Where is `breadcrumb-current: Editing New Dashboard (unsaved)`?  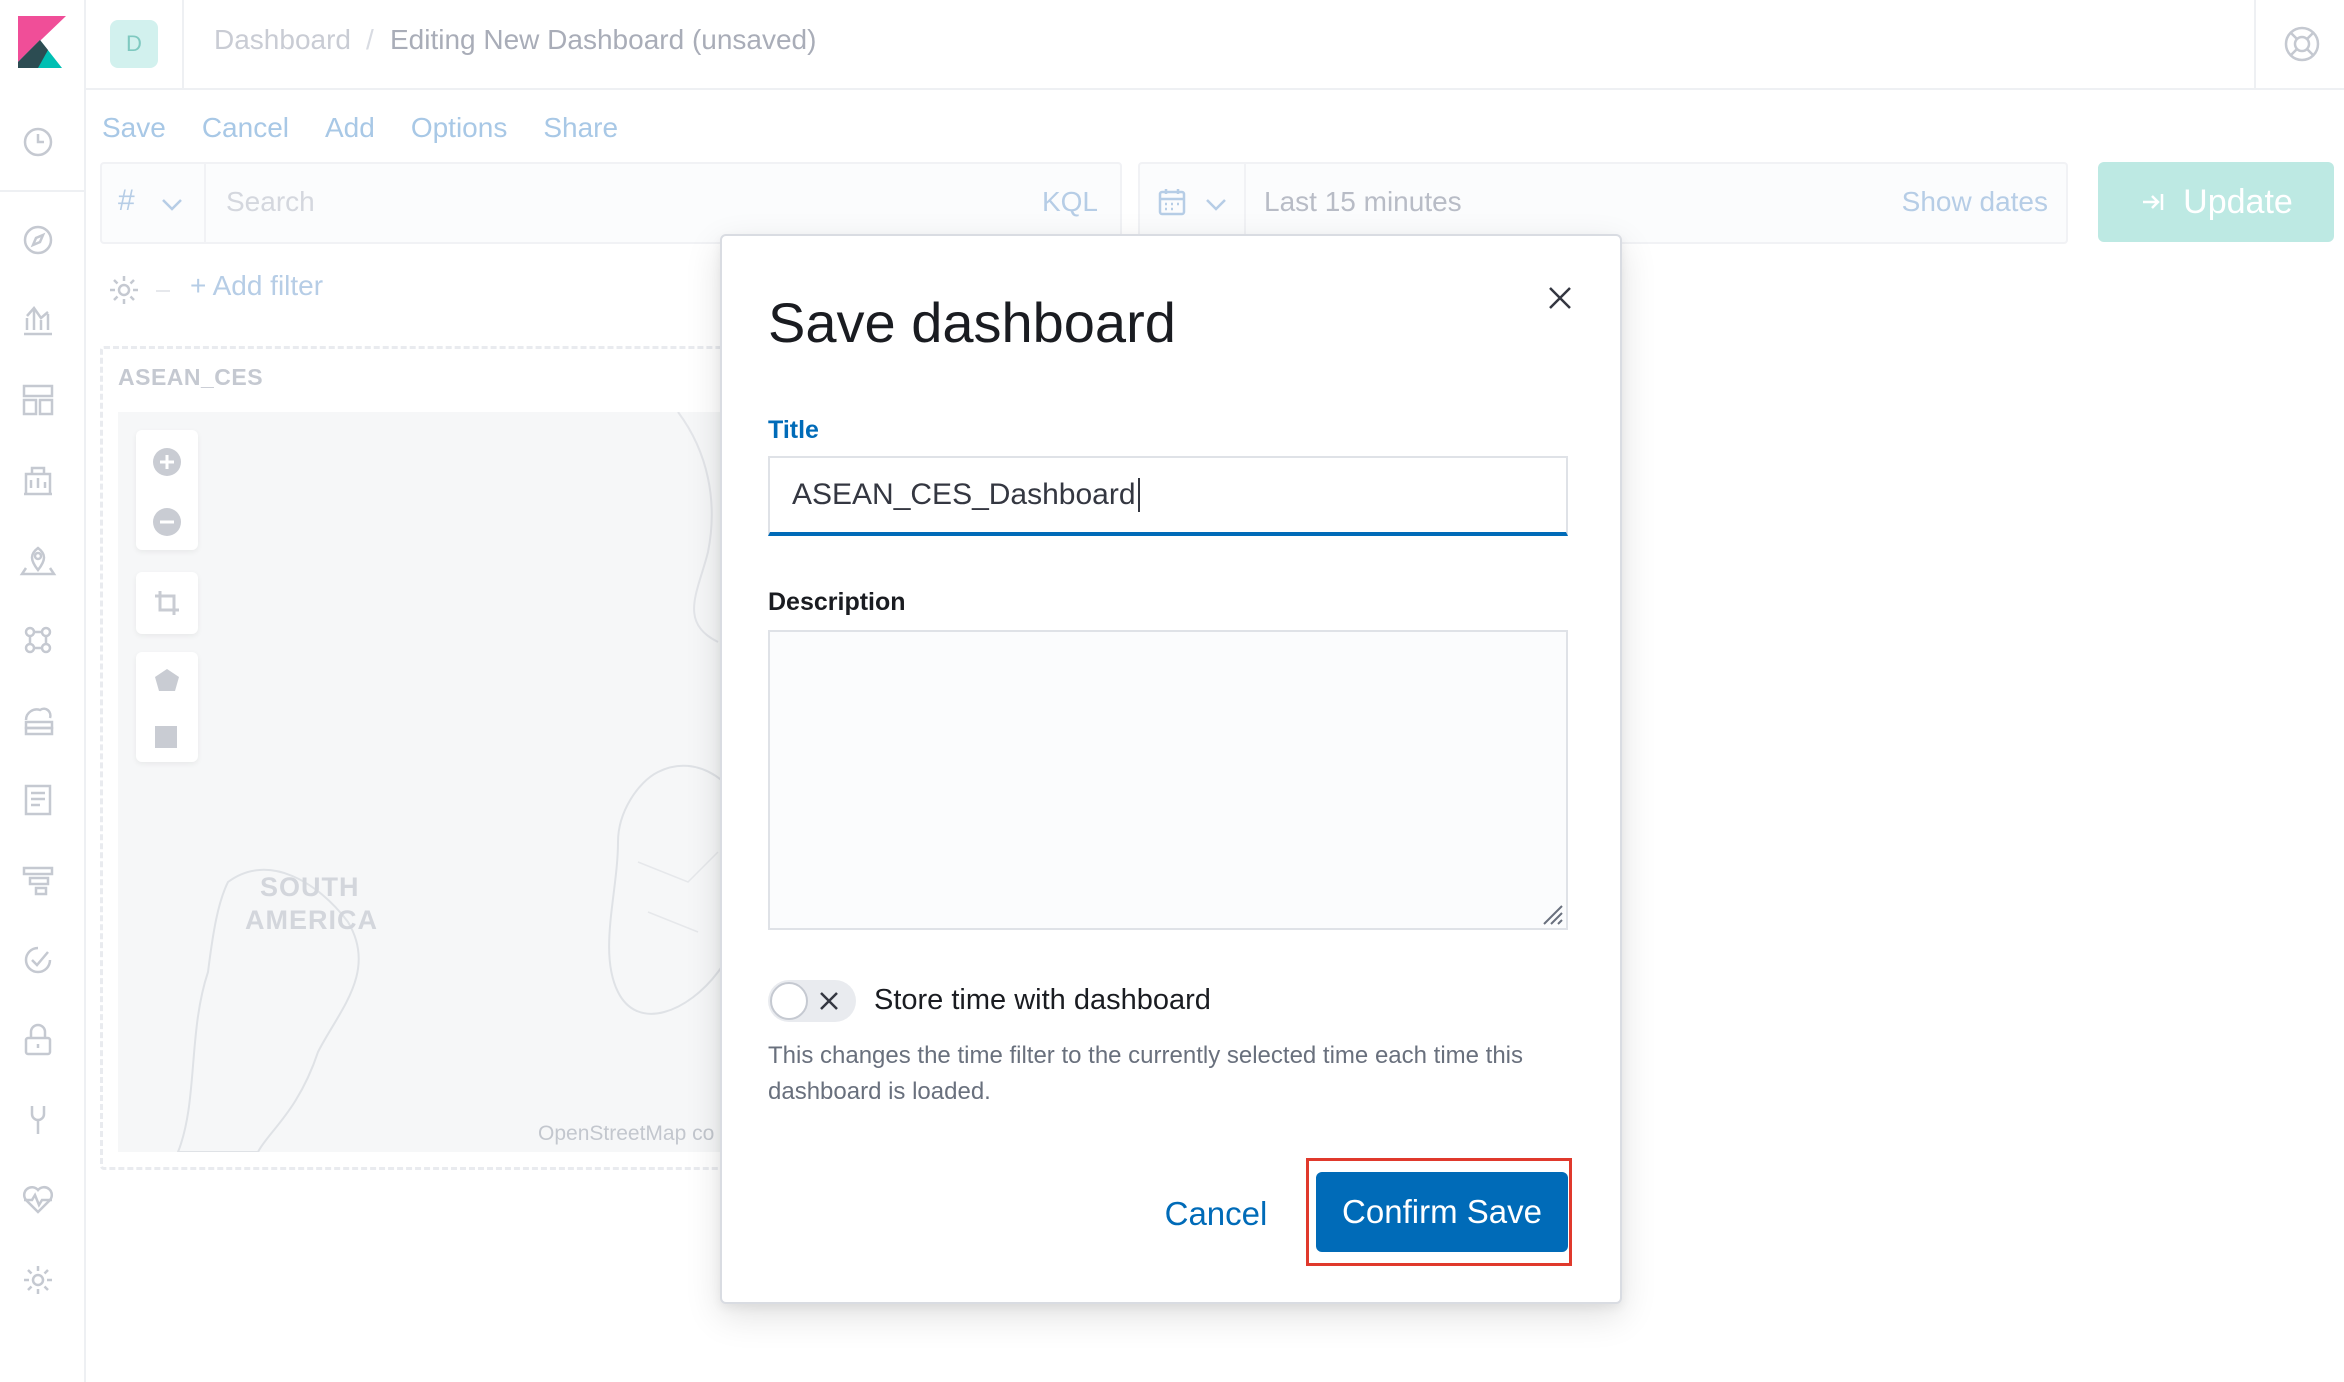 breadcrumb-current: Editing New Dashboard (unsaved) is located at coordinates (603, 39).